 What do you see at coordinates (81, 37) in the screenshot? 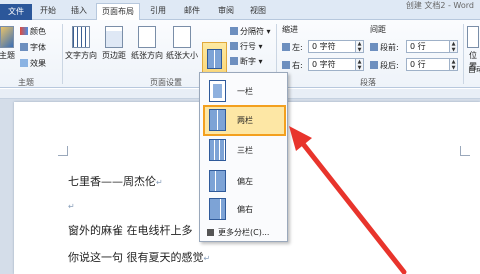
I see `text-direction-icon` at bounding box center [81, 37].